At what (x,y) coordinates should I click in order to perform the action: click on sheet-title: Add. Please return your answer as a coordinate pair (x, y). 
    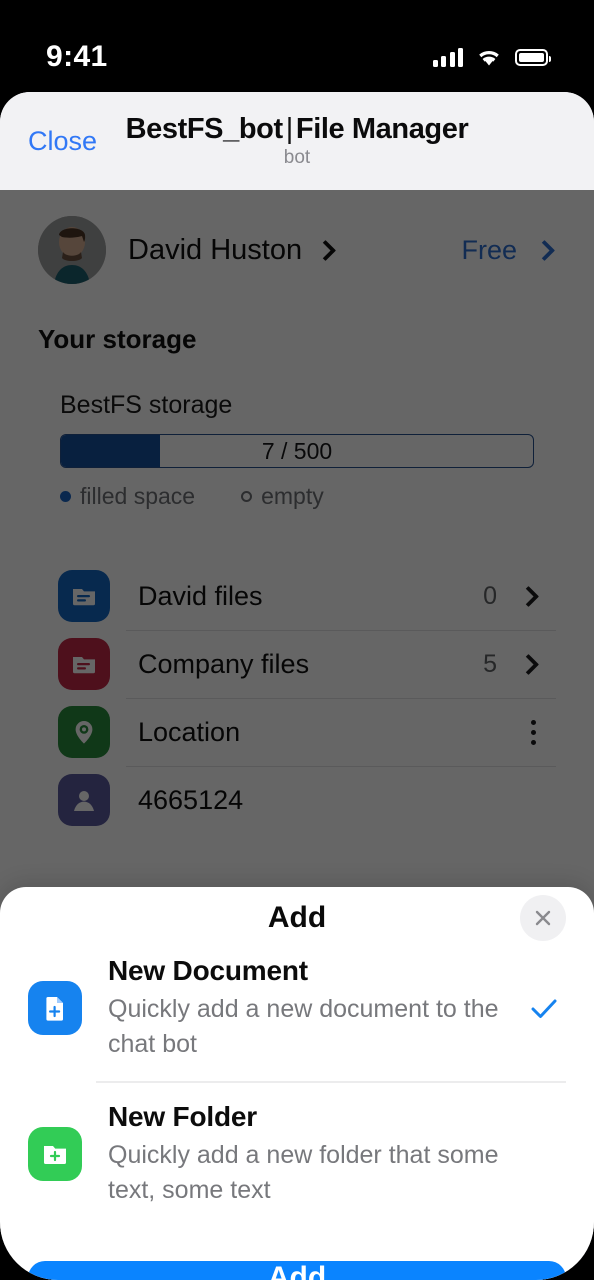
    Looking at the image, I should click on (297, 917).